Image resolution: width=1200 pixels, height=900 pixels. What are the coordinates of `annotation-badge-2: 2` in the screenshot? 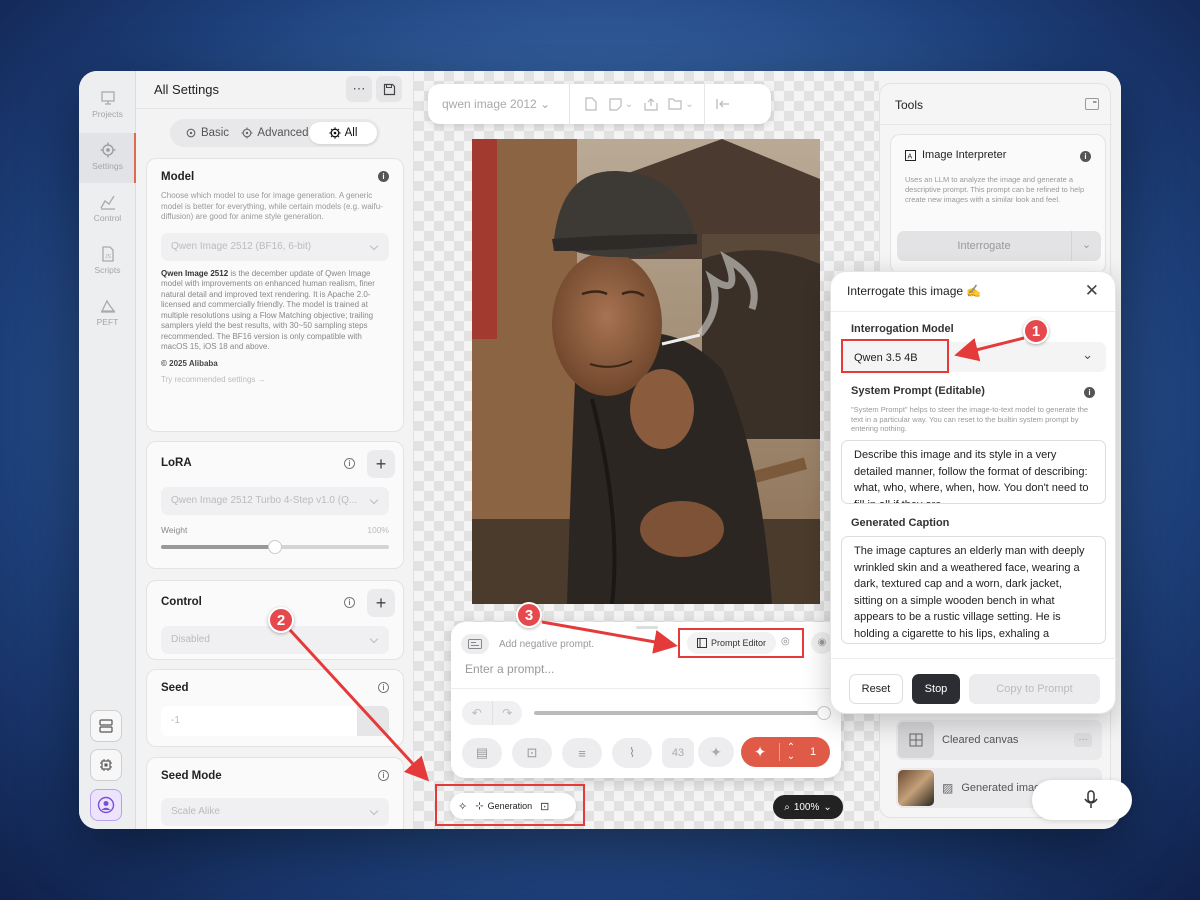 It's located at (281, 620).